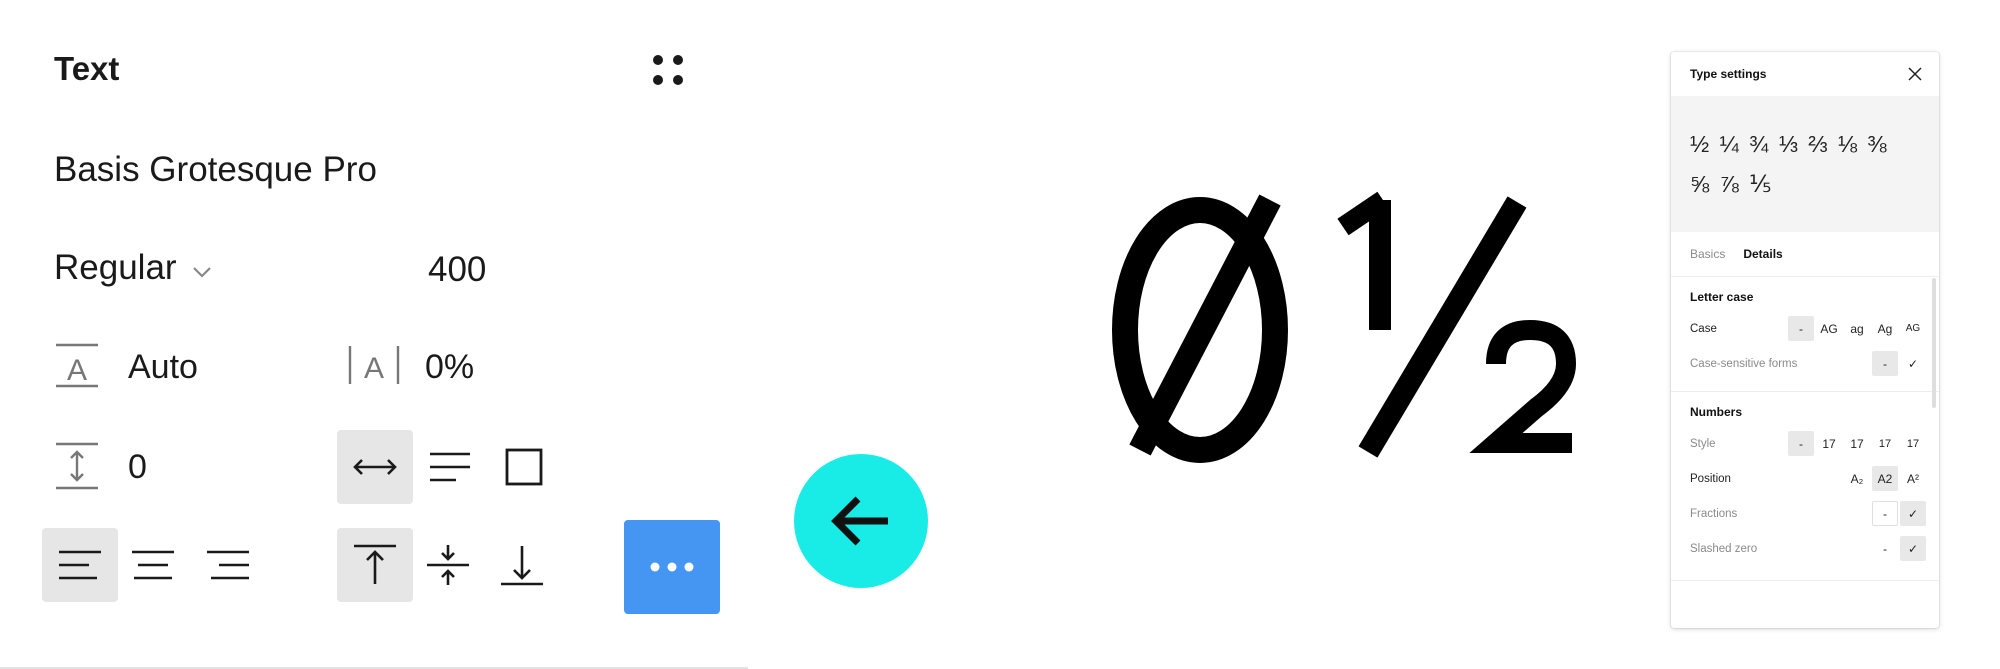  Describe the element at coordinates (1732, 184) in the screenshot. I see `fractions-preview-line: ⅝ ⅞ ⅕` at that location.